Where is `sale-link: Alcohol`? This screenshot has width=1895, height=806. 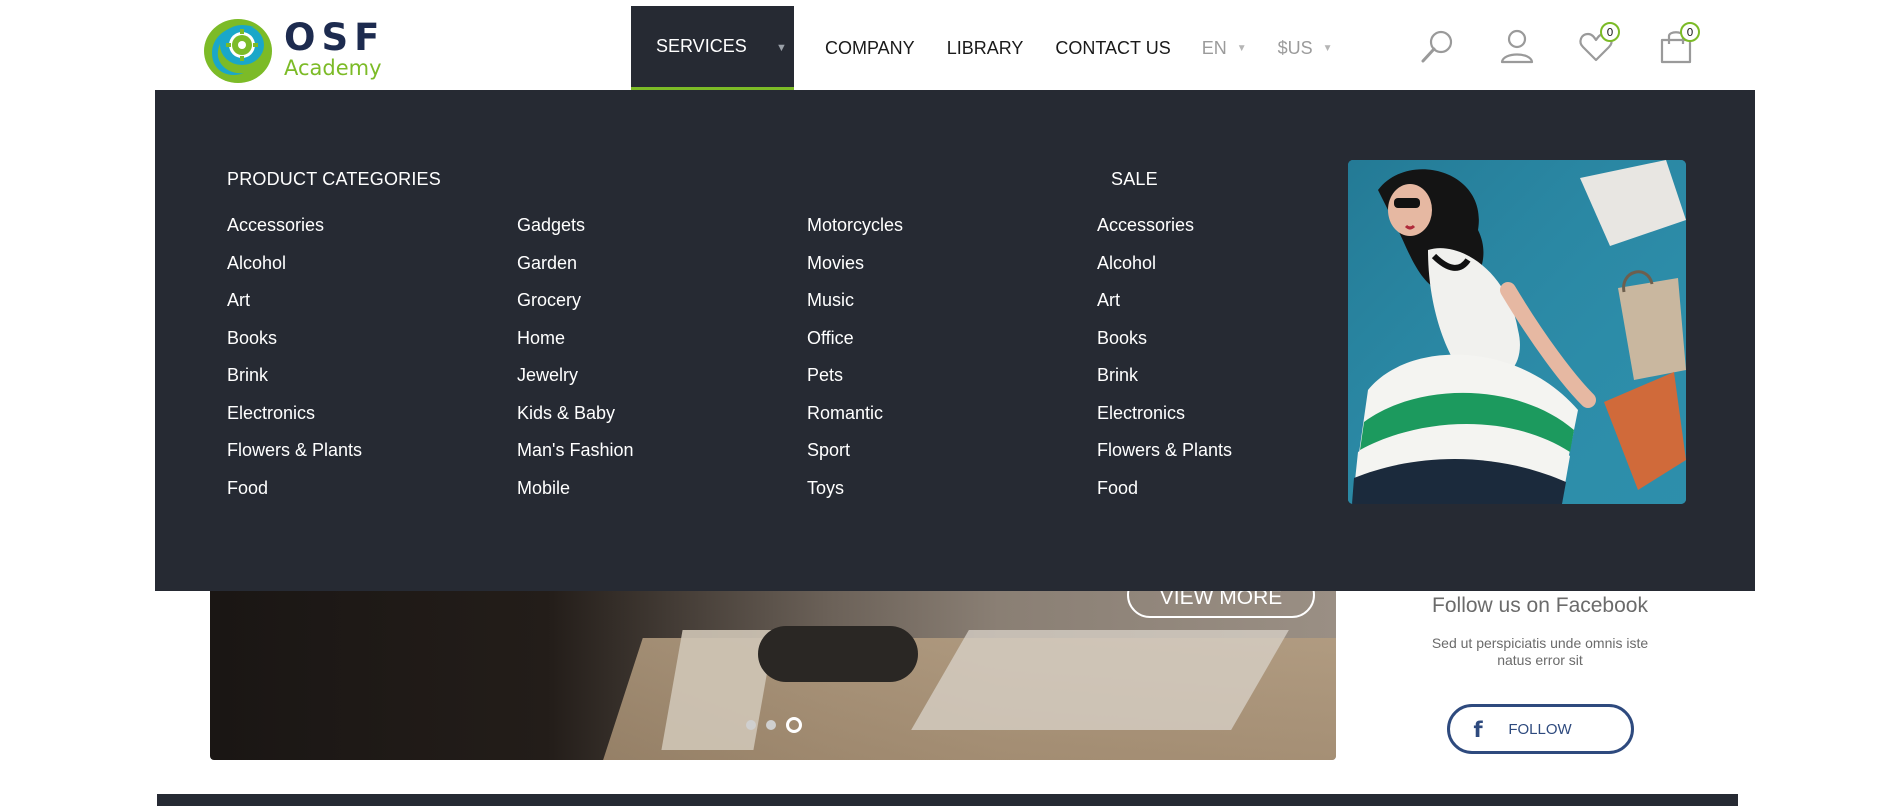
sale-link: Alcohol is located at coordinates (1164, 272).